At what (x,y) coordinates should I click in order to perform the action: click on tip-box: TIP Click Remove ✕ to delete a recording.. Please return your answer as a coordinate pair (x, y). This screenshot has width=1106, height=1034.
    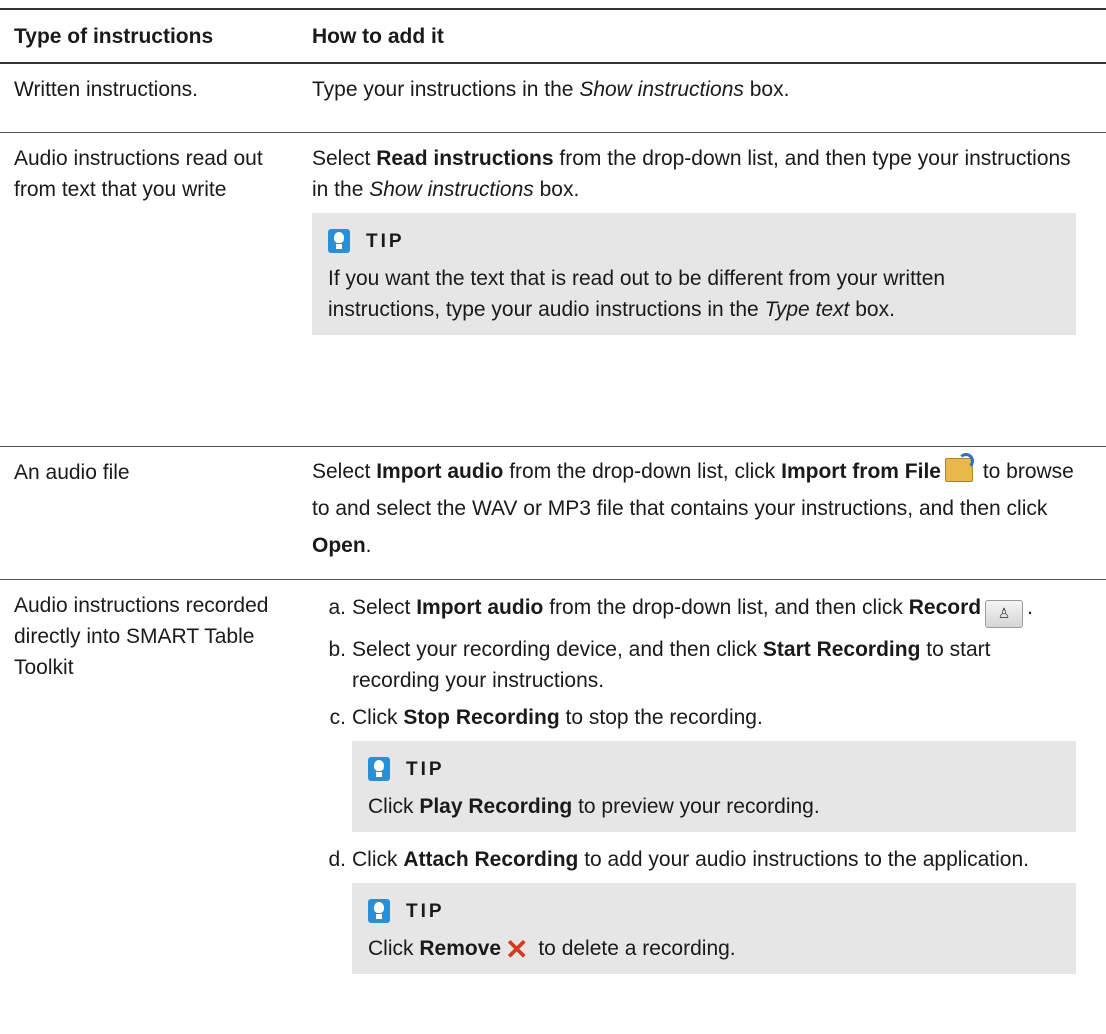
    Looking at the image, I should click on (714, 928).